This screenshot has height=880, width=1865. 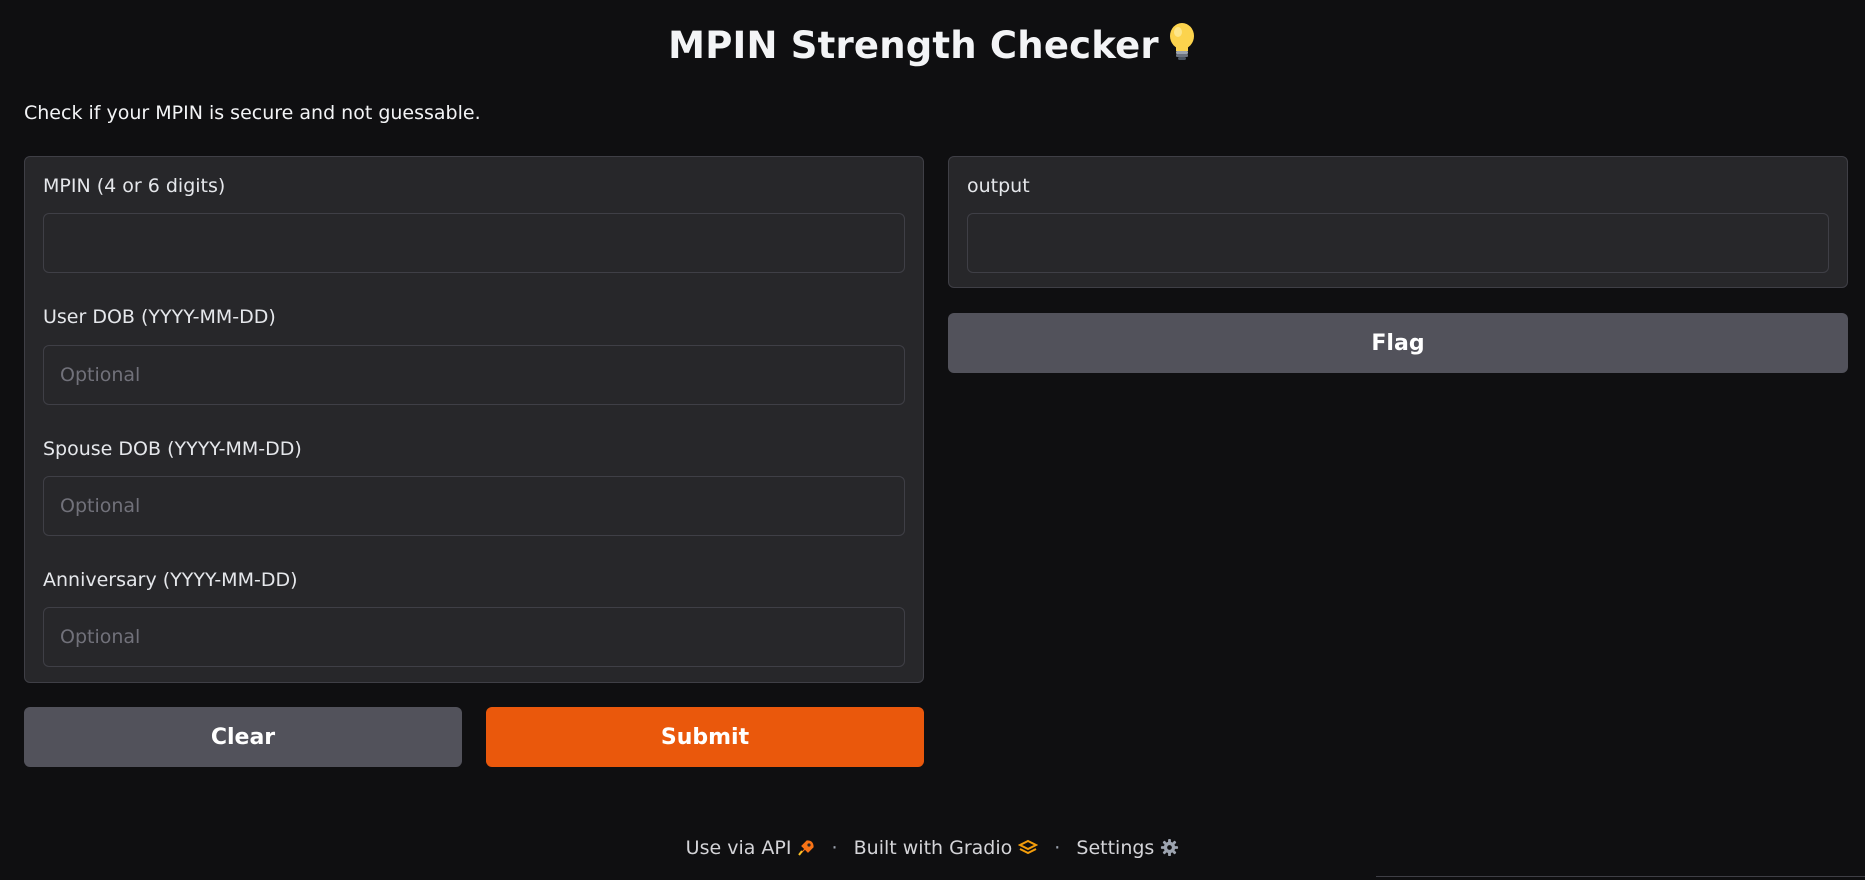 I want to click on mpin-label: MPIN (4 or 6 digits), so click(x=134, y=186).